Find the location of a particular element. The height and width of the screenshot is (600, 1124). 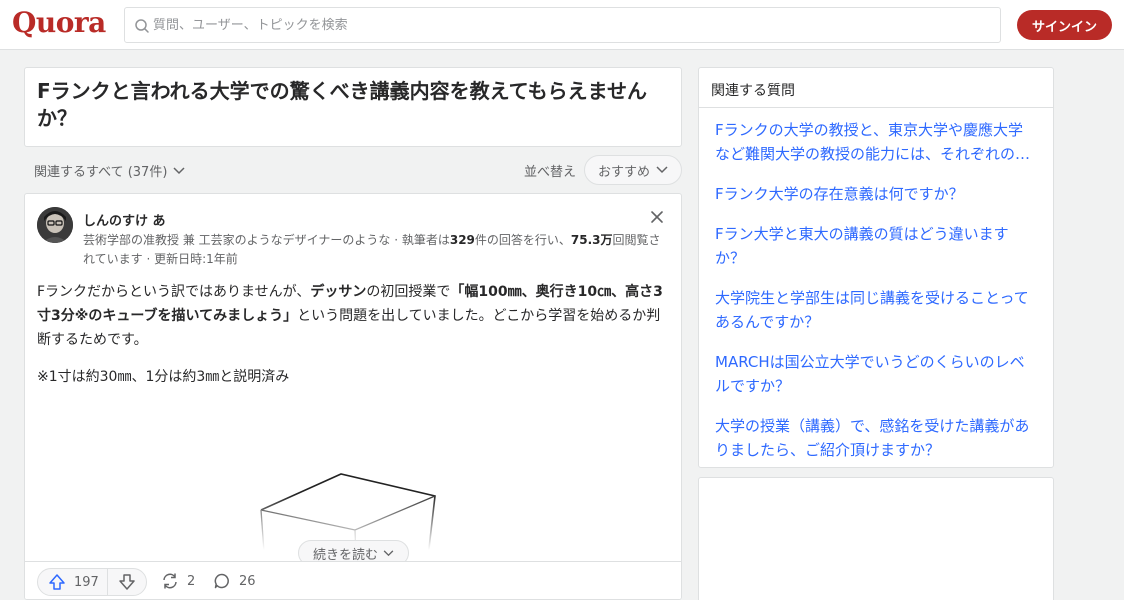

related-question-link: 大学の授業（講義）で、感銘を受けた講義がありましたら、ご紹介頂けますか？ is located at coordinates (872, 438).